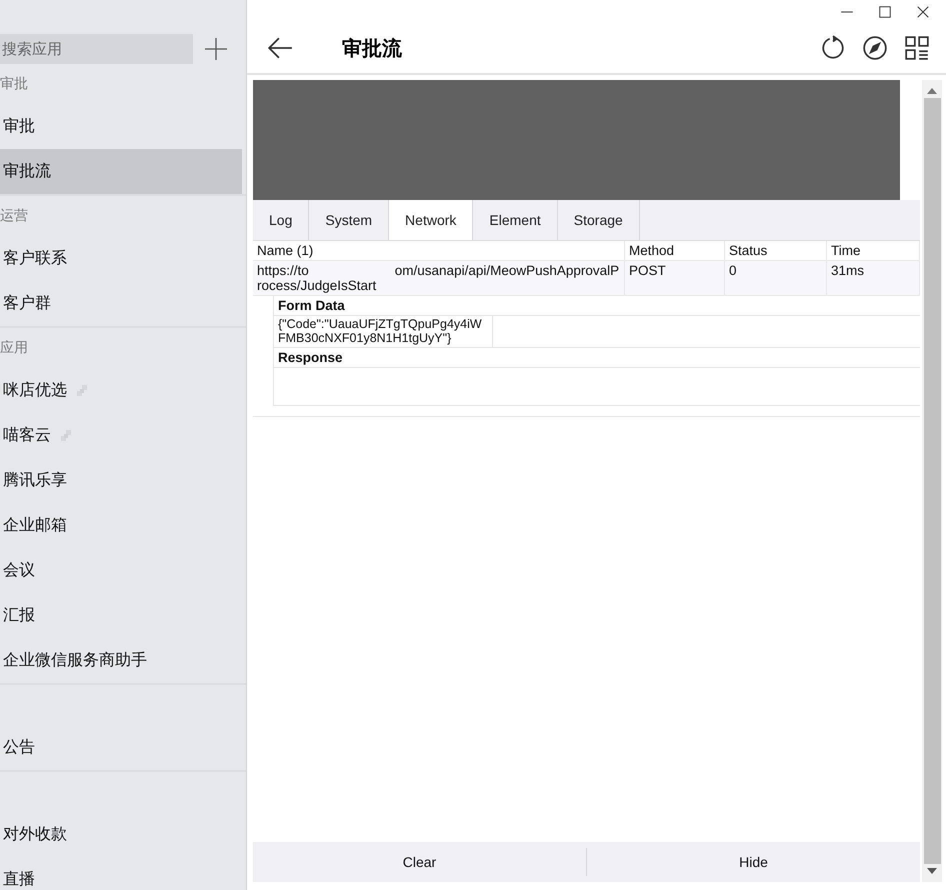  What do you see at coordinates (383, 331) in the screenshot?
I see `form-data-value: {"Code":"UauaUFjZTgTQpuPg4y4iWFMB30cNXF01y8N1H1tgUyY"}` at bounding box center [383, 331].